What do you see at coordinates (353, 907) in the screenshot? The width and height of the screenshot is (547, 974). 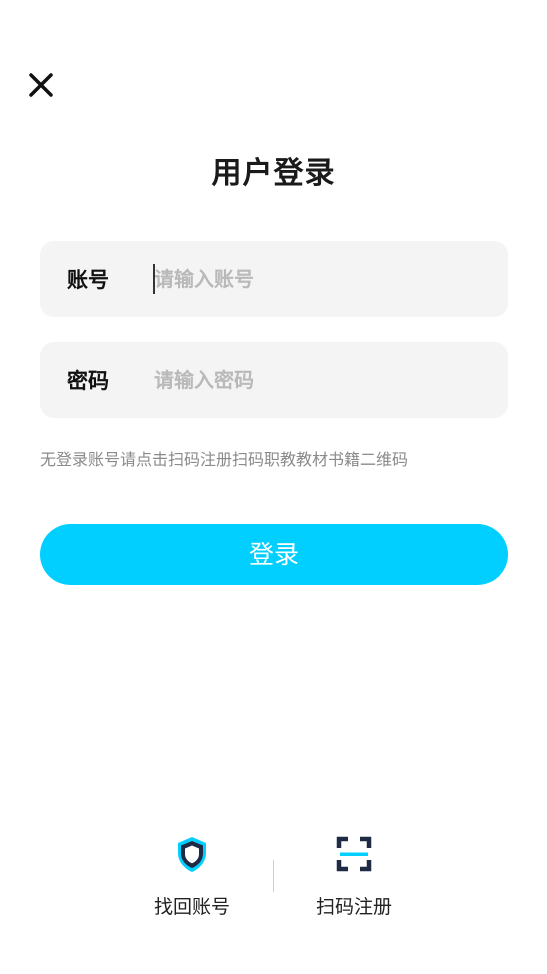 I see `scan-register-label: 扫码注册` at bounding box center [353, 907].